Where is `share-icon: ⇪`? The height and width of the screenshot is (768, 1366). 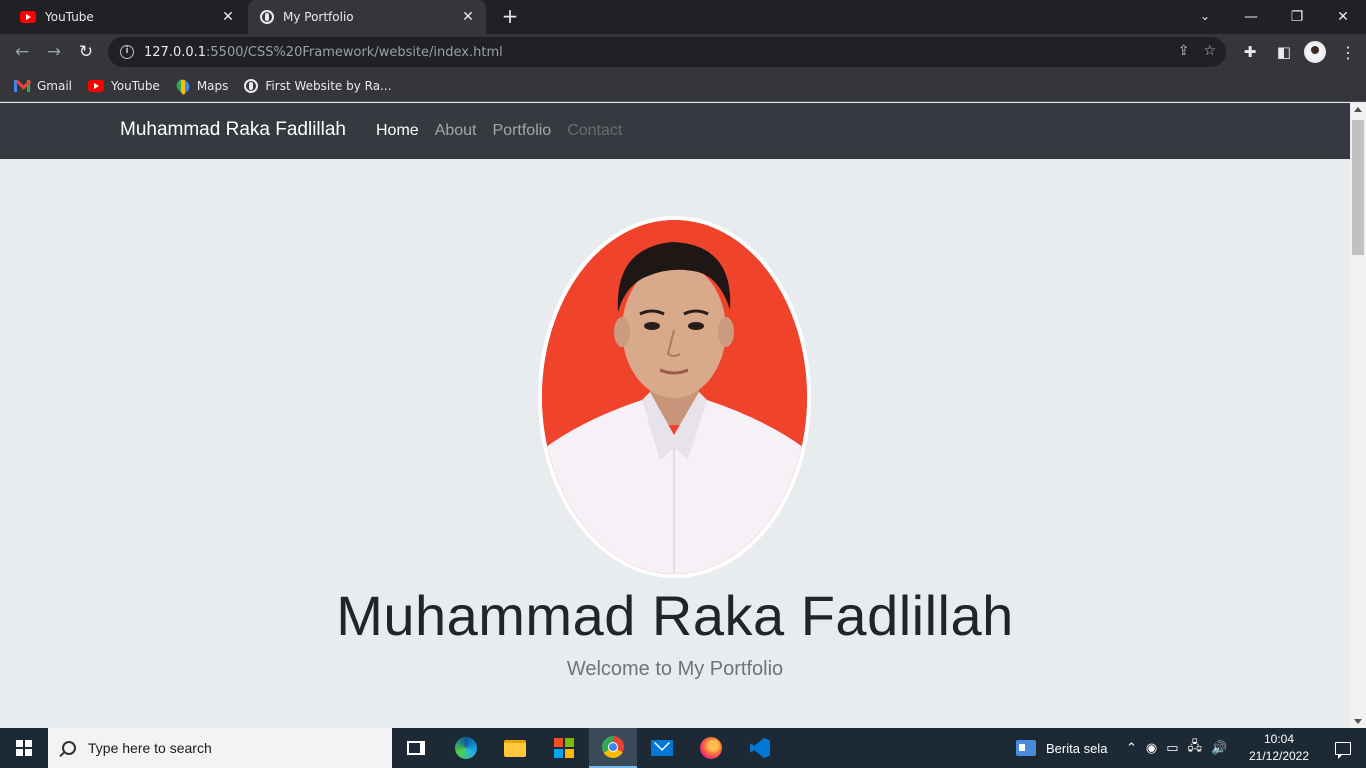 share-icon: ⇪ is located at coordinates (1184, 51).